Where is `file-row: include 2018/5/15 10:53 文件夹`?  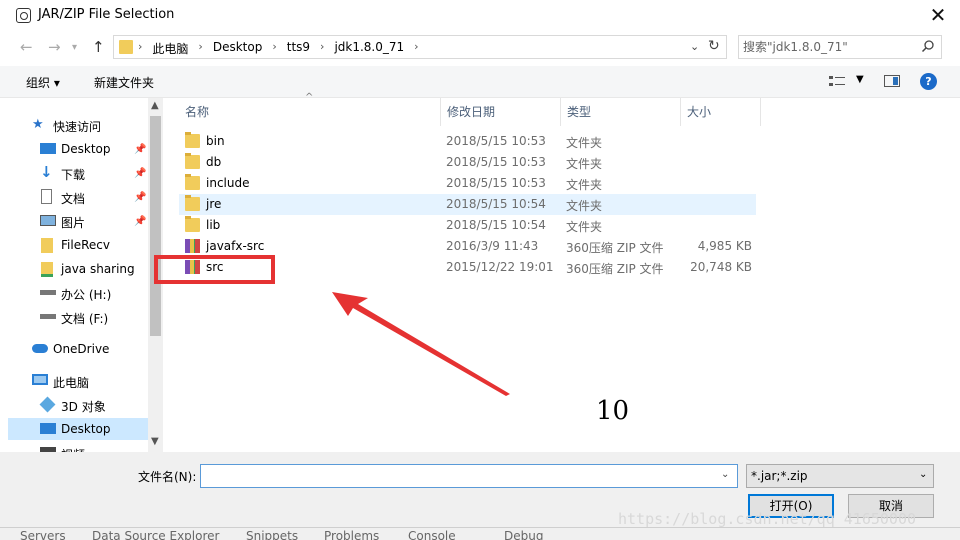 file-row: include 2018/5/15 10:53 文件夹 is located at coordinates (467, 183).